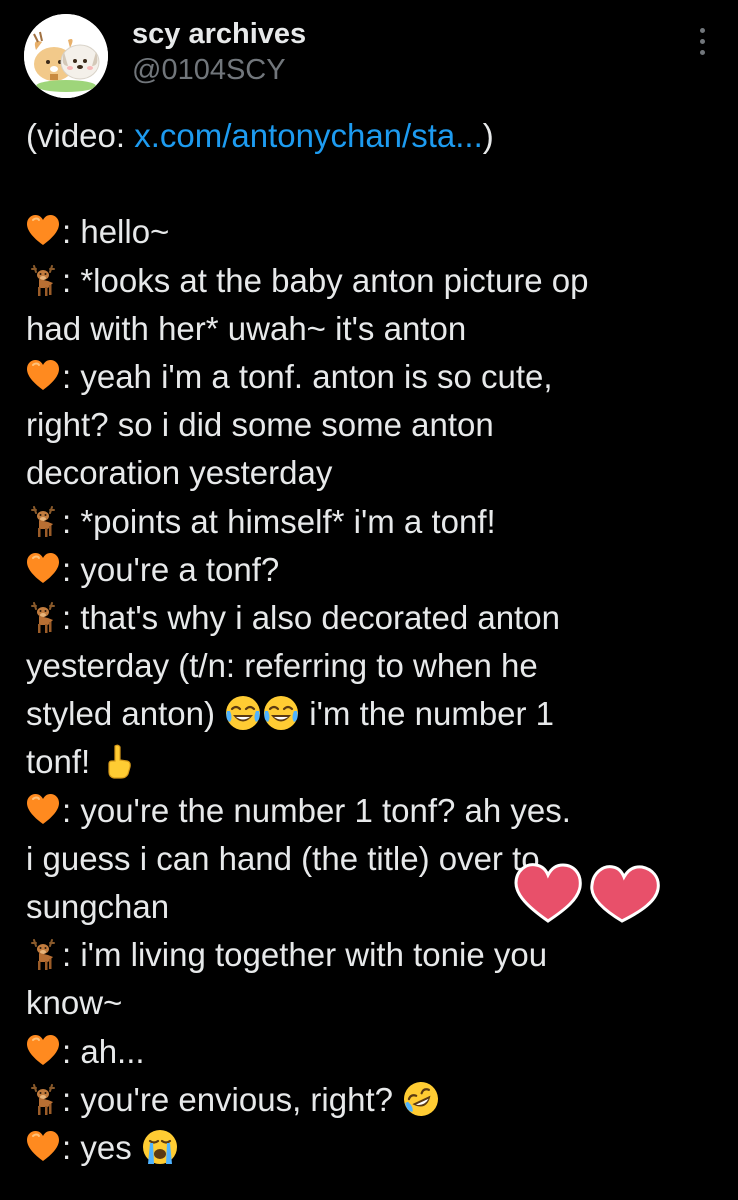  What do you see at coordinates (279, 521) in the screenshot?
I see `line-text: : *points at himself* i'm a tonf!` at bounding box center [279, 521].